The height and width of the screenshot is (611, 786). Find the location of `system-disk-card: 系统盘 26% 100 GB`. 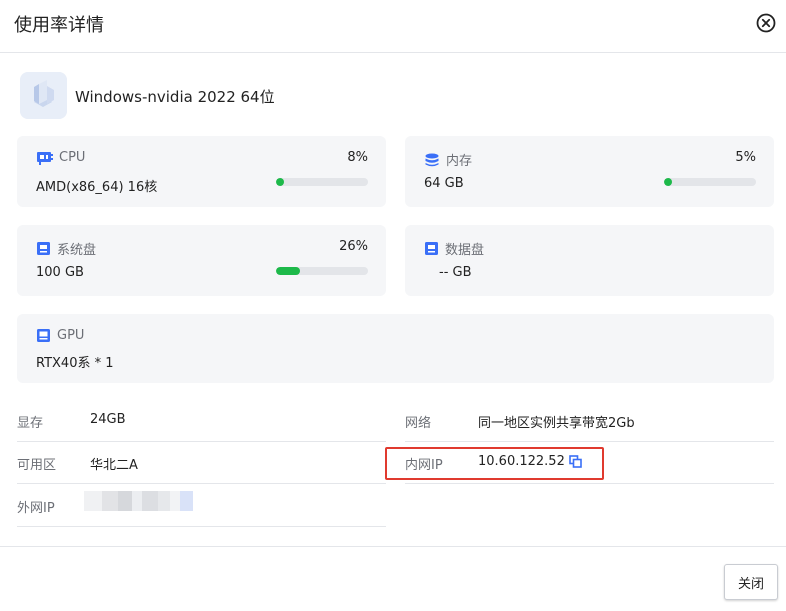

system-disk-card: 系统盘 26% 100 GB is located at coordinates (201, 260).